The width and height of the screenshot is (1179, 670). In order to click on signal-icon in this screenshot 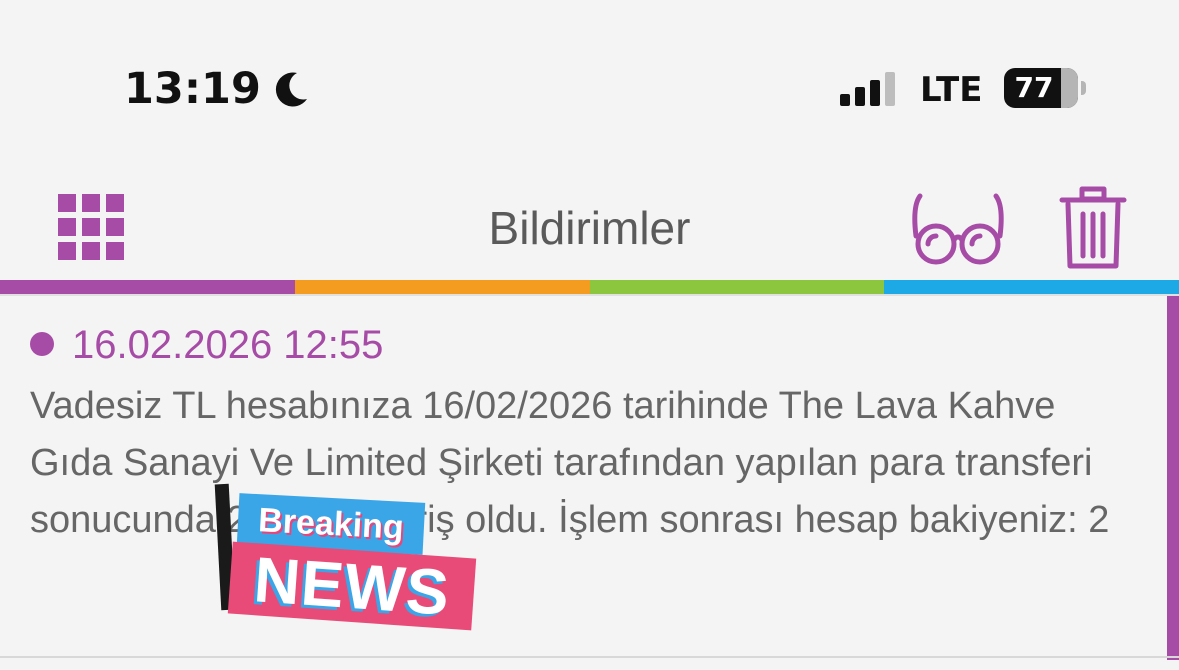, I will do `click(867, 89)`.